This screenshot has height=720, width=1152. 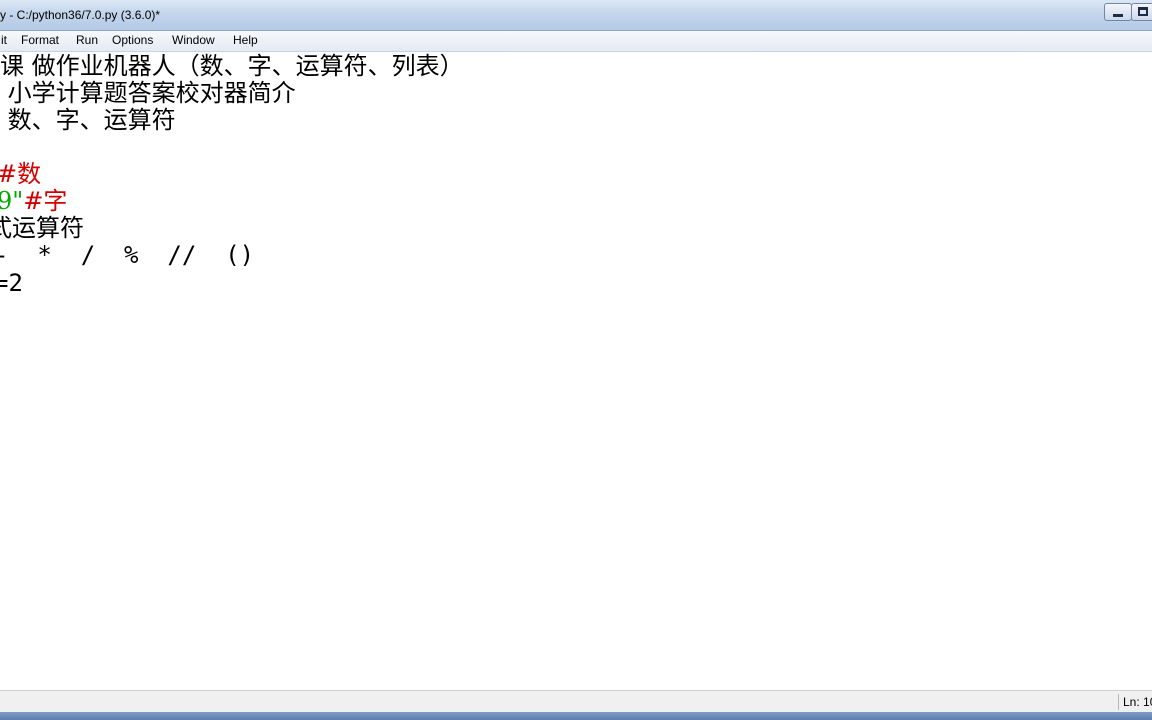 I want to click on inline-comment: #字, so click(x=45, y=201).